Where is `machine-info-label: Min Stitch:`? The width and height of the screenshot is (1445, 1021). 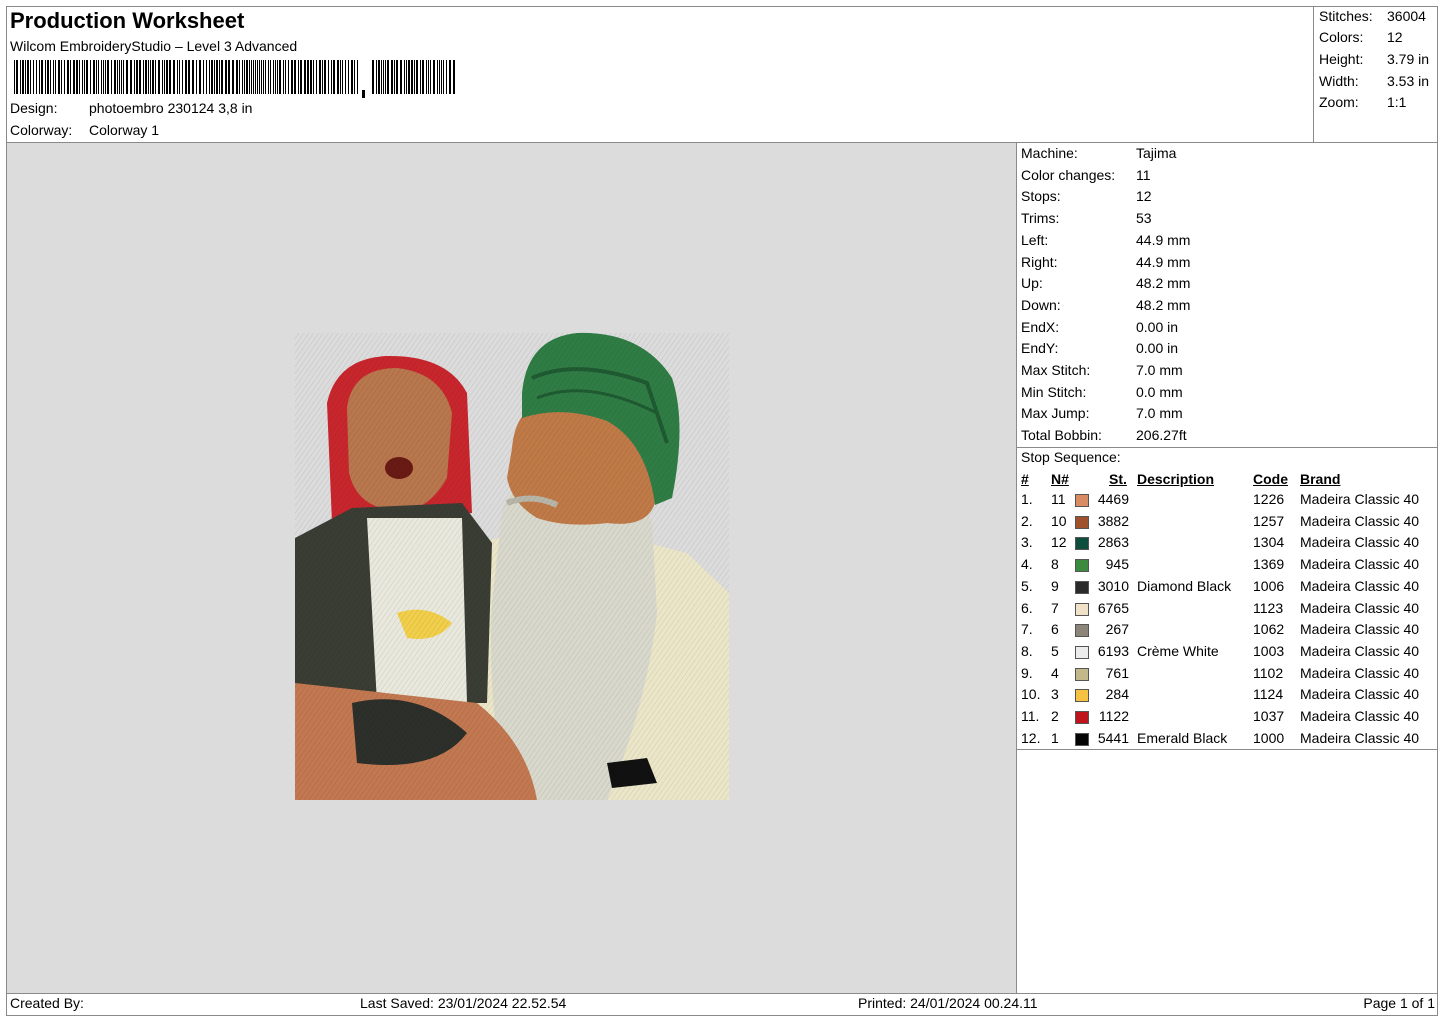
machine-info-label: Min Stitch: is located at coordinates (1054, 391).